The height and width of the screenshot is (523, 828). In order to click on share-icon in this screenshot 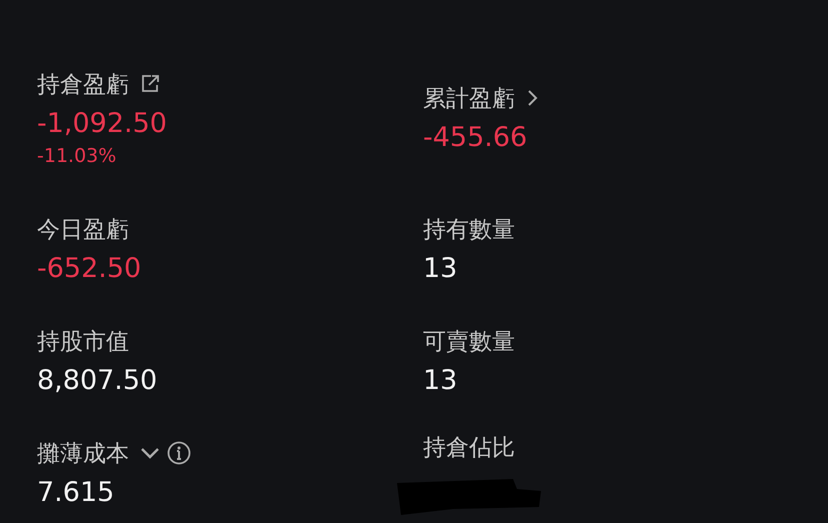, I will do `click(150, 84)`.